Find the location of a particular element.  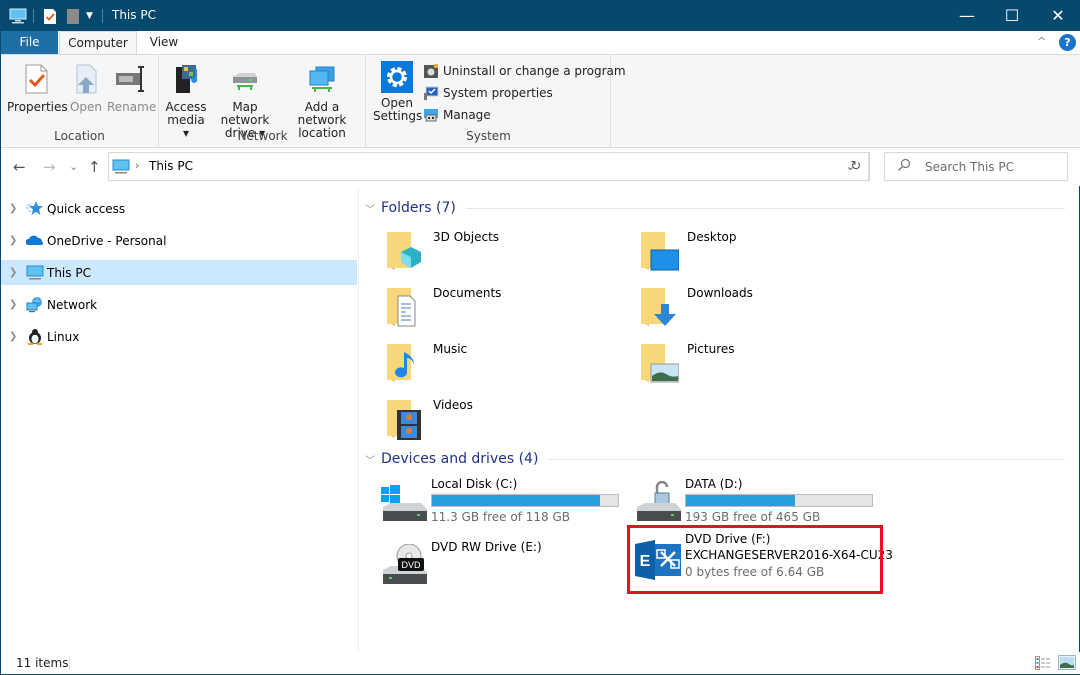

window-title: This PC is located at coordinates (134, 15).